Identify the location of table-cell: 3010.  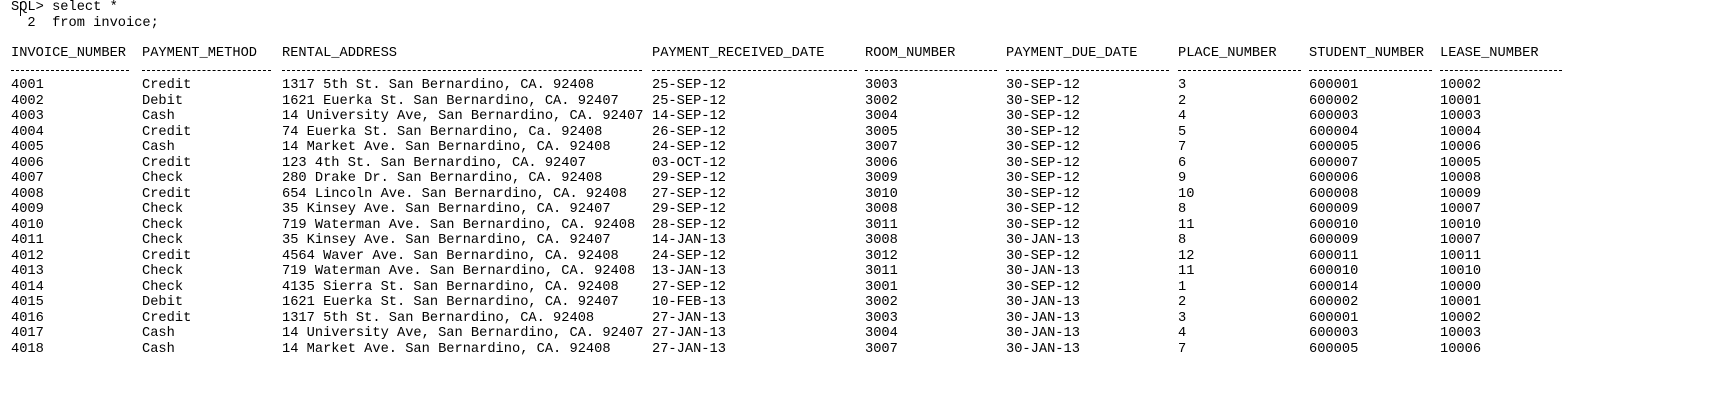
(881, 194).